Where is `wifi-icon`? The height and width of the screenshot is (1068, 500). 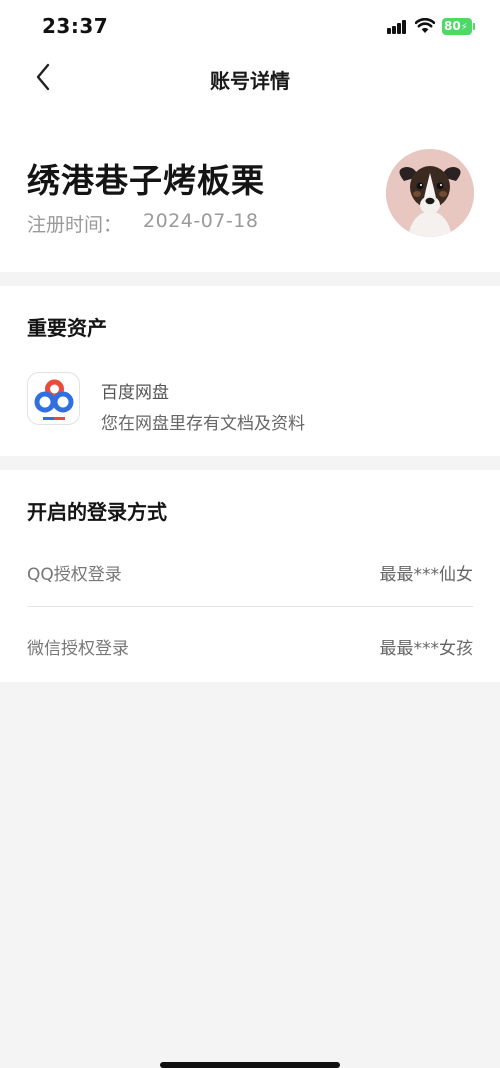 wifi-icon is located at coordinates (425, 25).